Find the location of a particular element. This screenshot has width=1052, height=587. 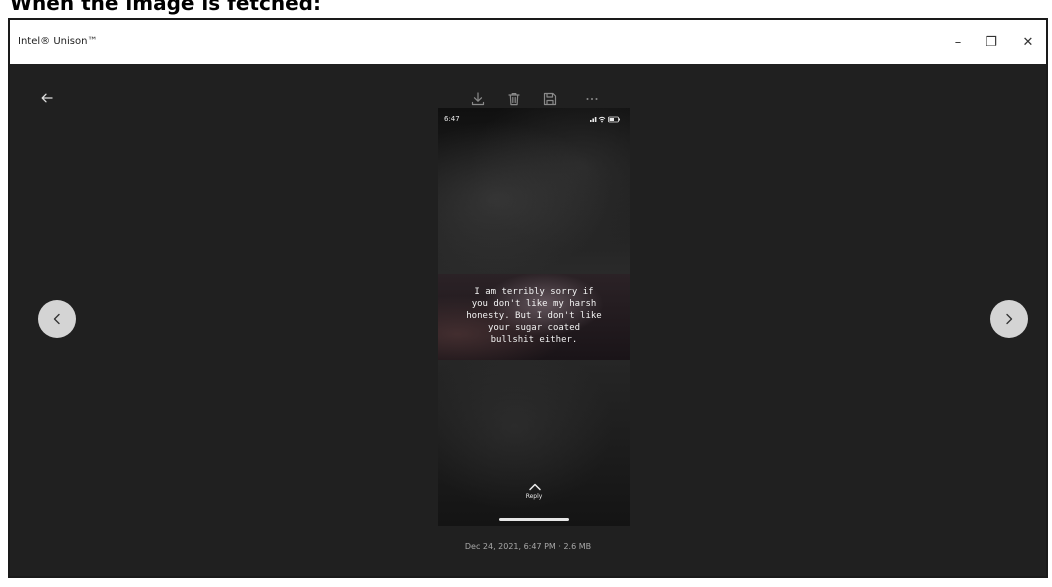

back-arrow-icon is located at coordinates (47, 98).